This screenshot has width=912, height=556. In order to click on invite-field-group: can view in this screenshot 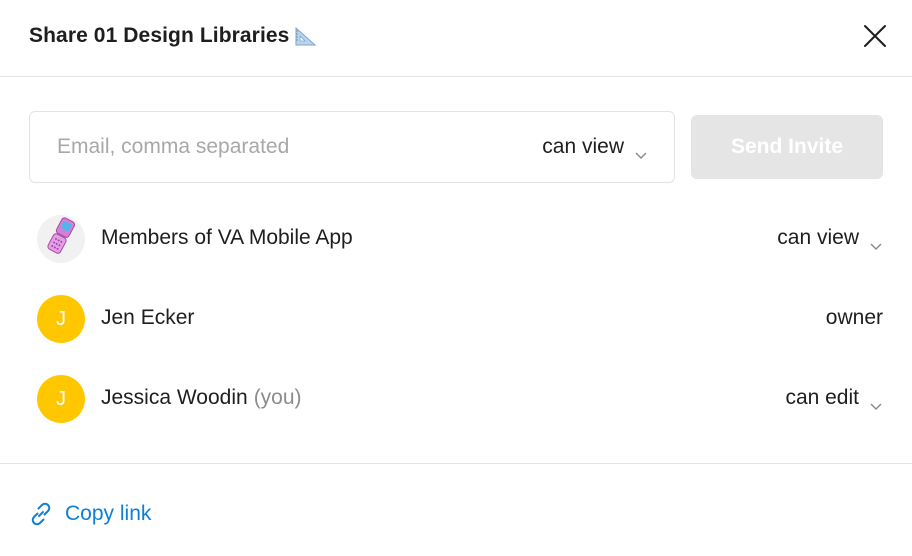, I will do `click(352, 147)`.